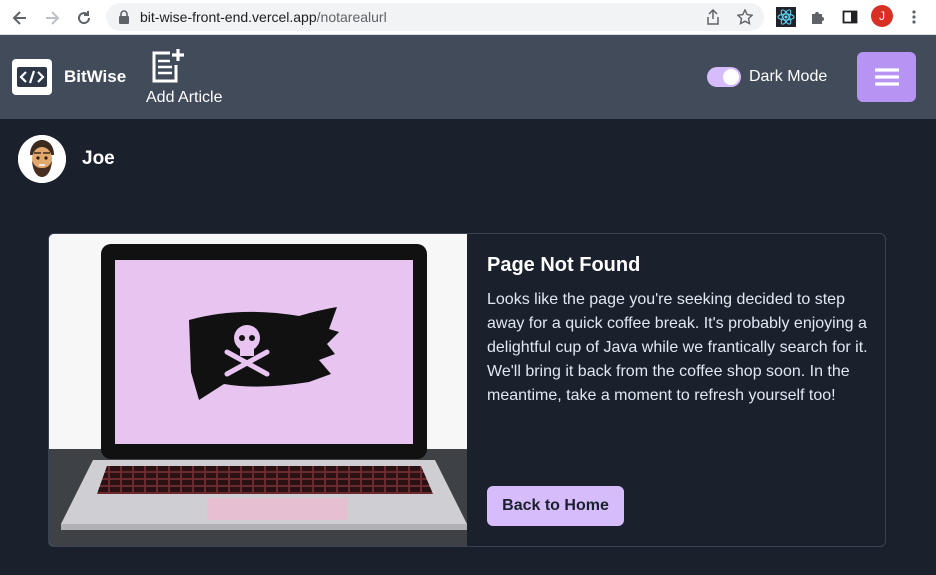 The height and width of the screenshot is (575, 936). I want to click on avatar, so click(42, 159).